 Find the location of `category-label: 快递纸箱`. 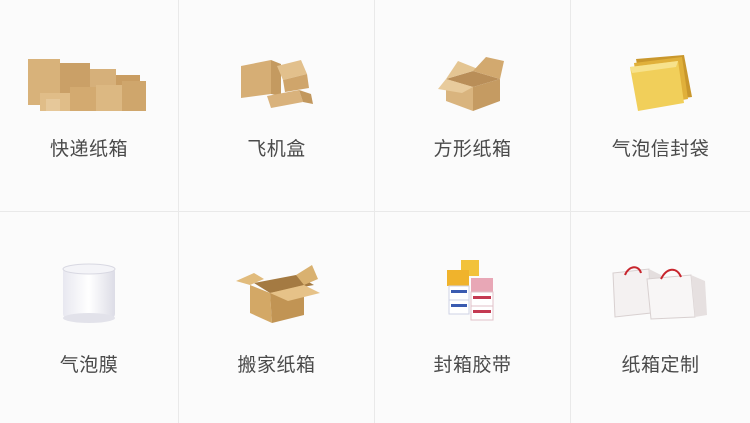

category-label: 快递纸箱 is located at coordinates (88, 149).